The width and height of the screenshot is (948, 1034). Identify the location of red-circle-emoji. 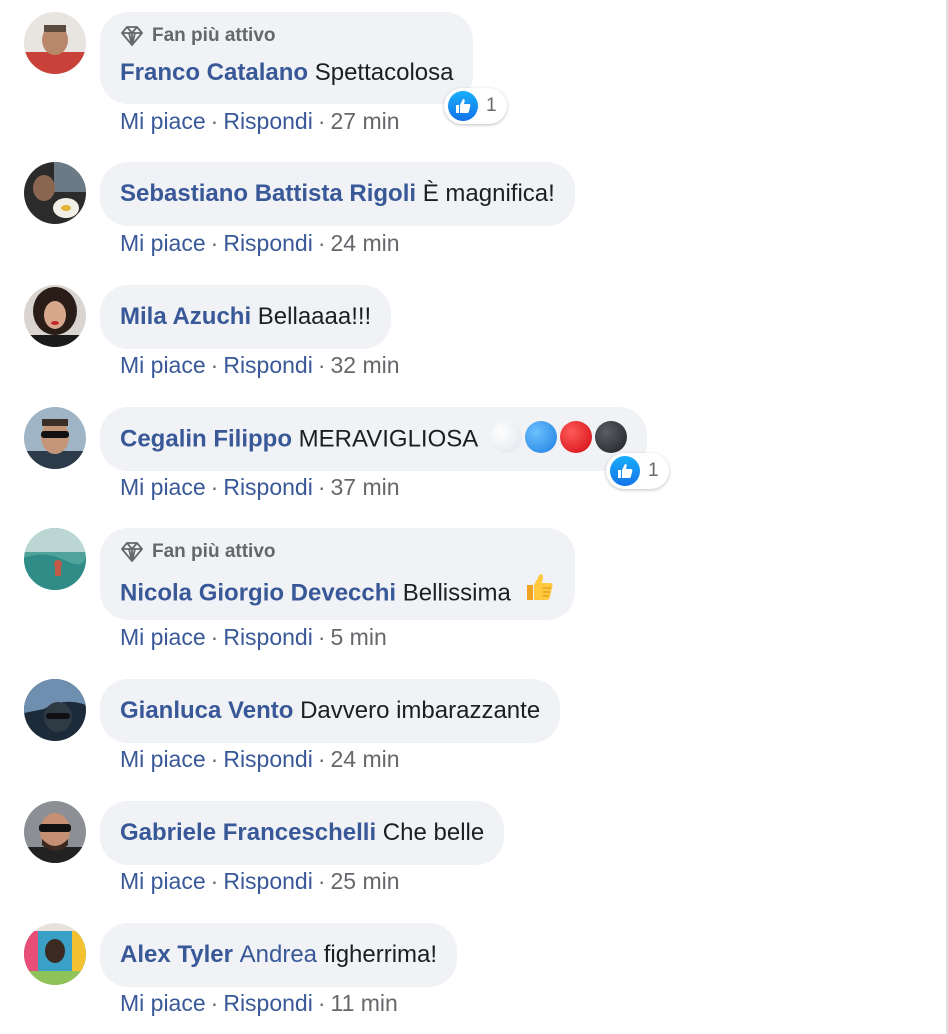
(575, 437).